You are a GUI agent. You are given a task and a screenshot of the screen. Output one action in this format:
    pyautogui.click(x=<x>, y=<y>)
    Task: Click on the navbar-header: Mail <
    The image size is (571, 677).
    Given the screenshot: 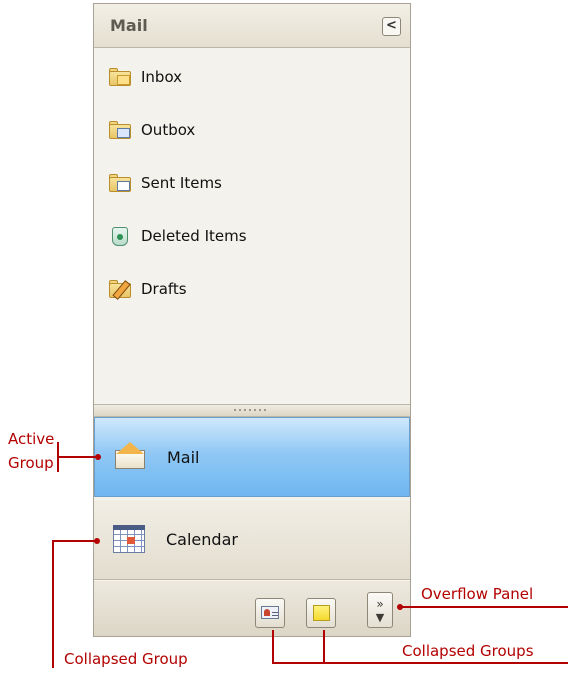 What is the action you would take?
    pyautogui.click(x=252, y=26)
    